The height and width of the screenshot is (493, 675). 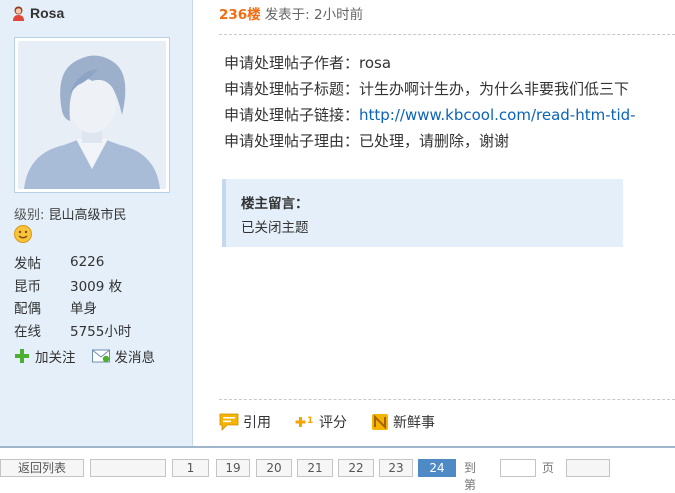 I want to click on page-link: 20, so click(x=274, y=468).